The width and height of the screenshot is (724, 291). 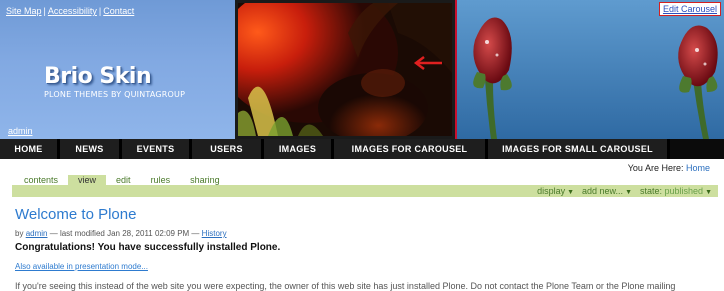 What do you see at coordinates (161, 180) in the screenshot?
I see `tab-rules: rules` at bounding box center [161, 180].